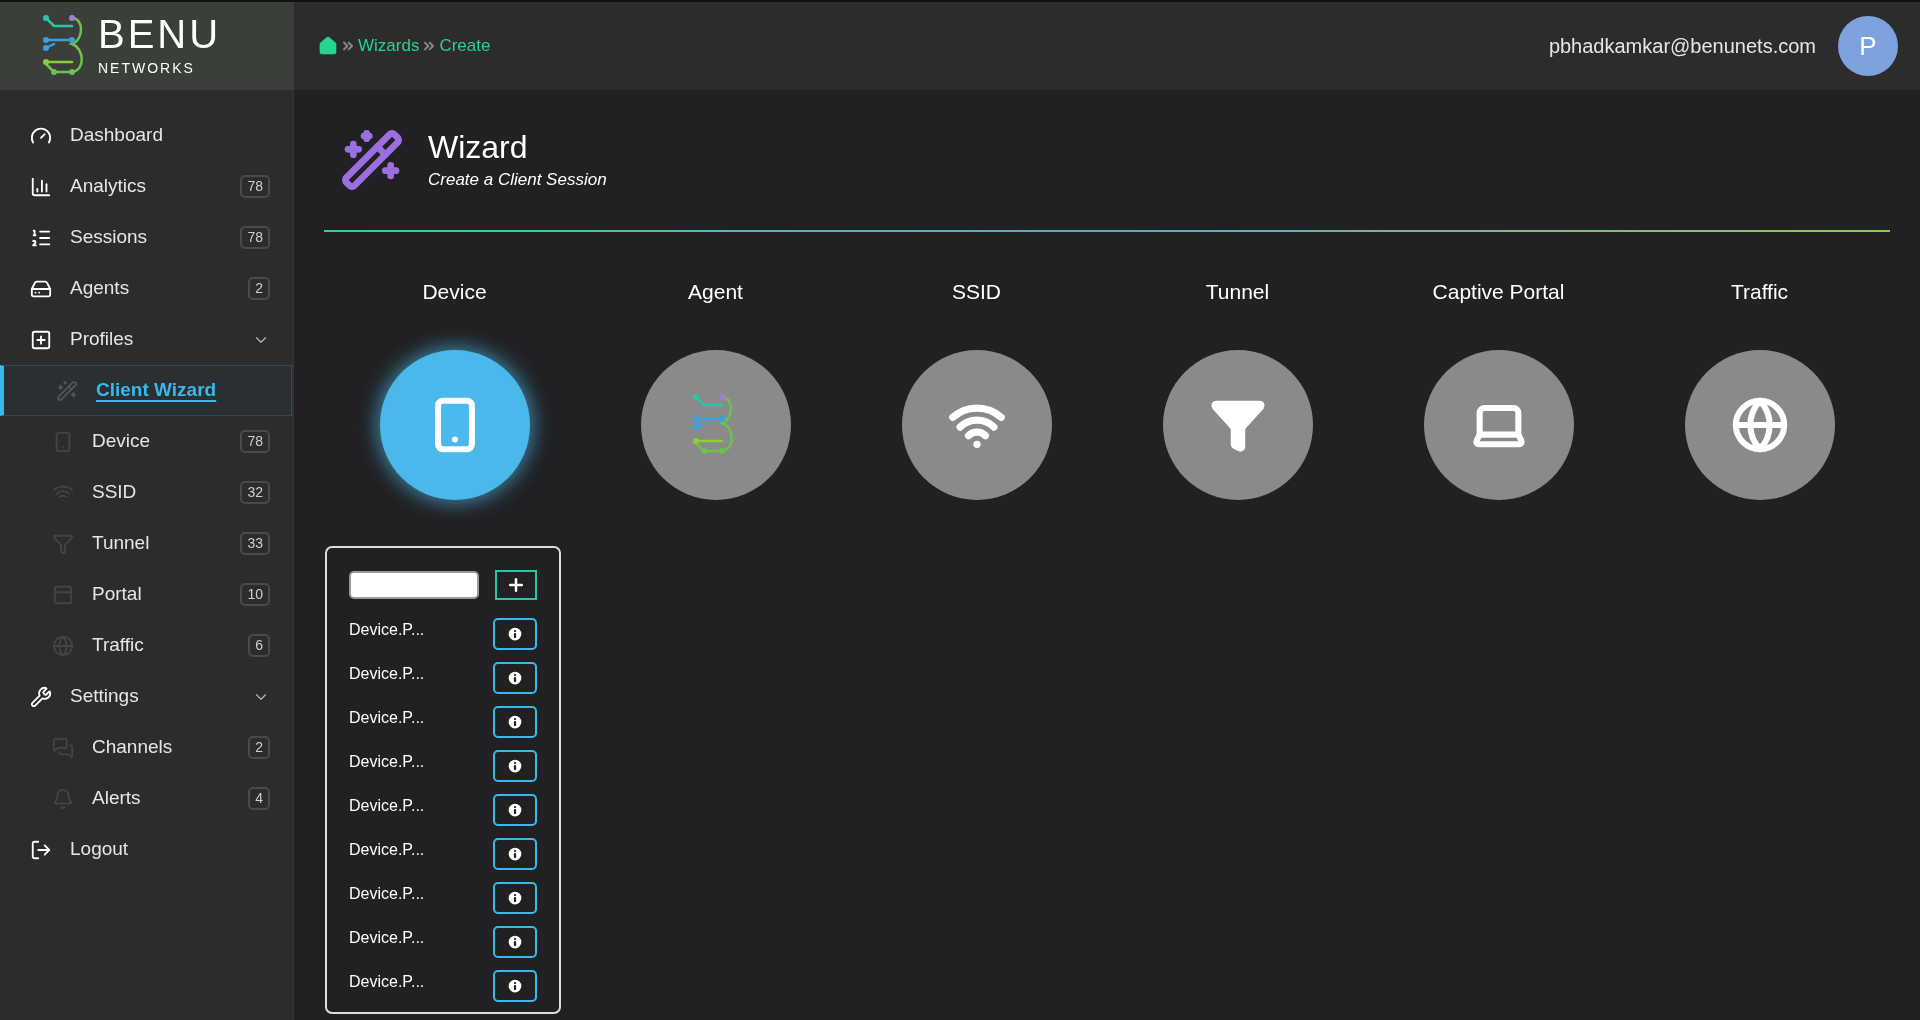  I want to click on sidebar-item: Portal 10, so click(146, 594).